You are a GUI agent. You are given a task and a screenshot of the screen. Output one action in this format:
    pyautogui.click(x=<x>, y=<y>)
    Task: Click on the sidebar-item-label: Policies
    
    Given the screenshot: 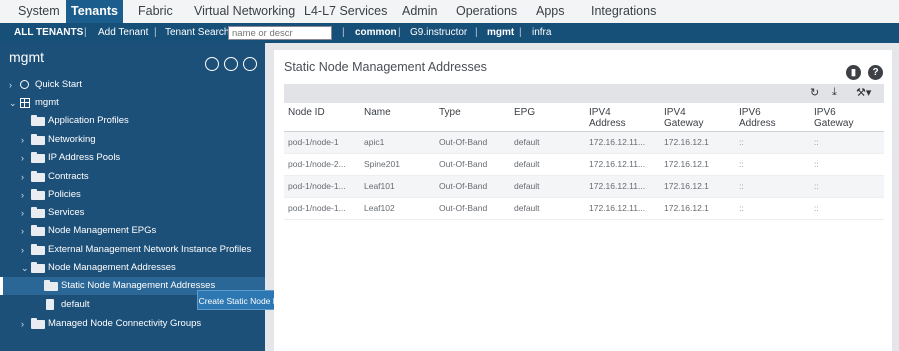 What is the action you would take?
    pyautogui.click(x=64, y=194)
    